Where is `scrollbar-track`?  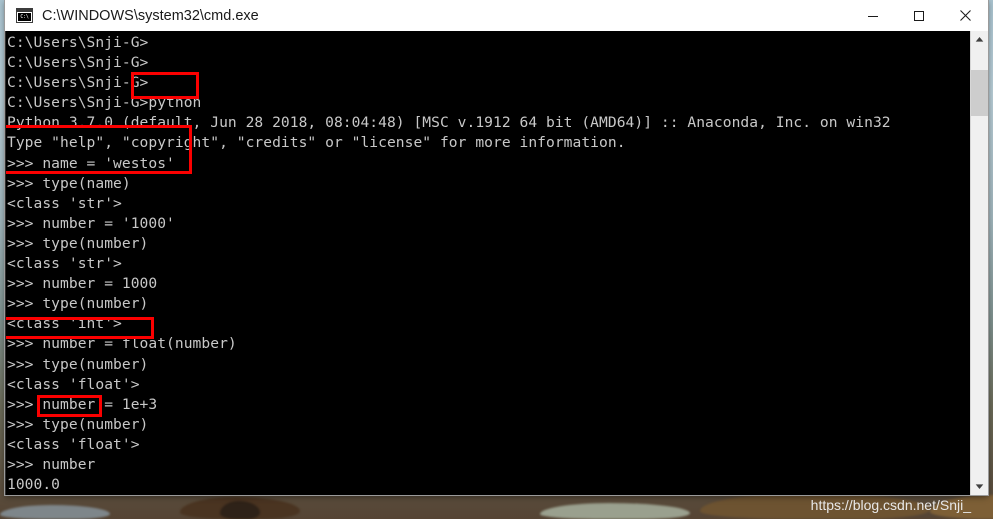
scrollbar-track is located at coordinates (979, 263).